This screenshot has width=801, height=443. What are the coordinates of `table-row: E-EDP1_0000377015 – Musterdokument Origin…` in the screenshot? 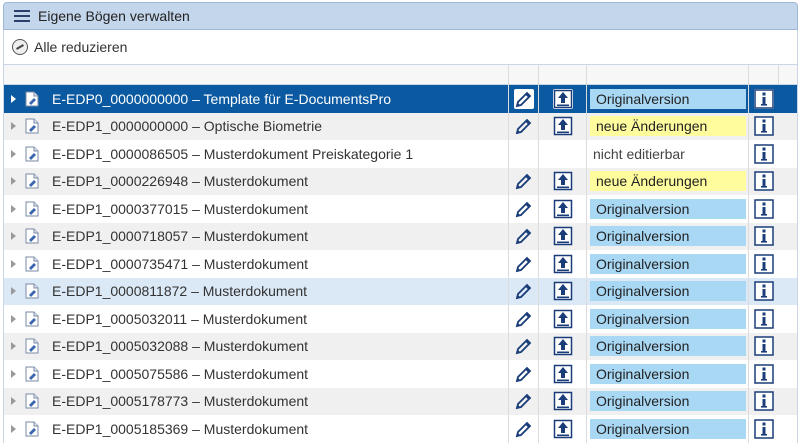 It's located at (400, 209).